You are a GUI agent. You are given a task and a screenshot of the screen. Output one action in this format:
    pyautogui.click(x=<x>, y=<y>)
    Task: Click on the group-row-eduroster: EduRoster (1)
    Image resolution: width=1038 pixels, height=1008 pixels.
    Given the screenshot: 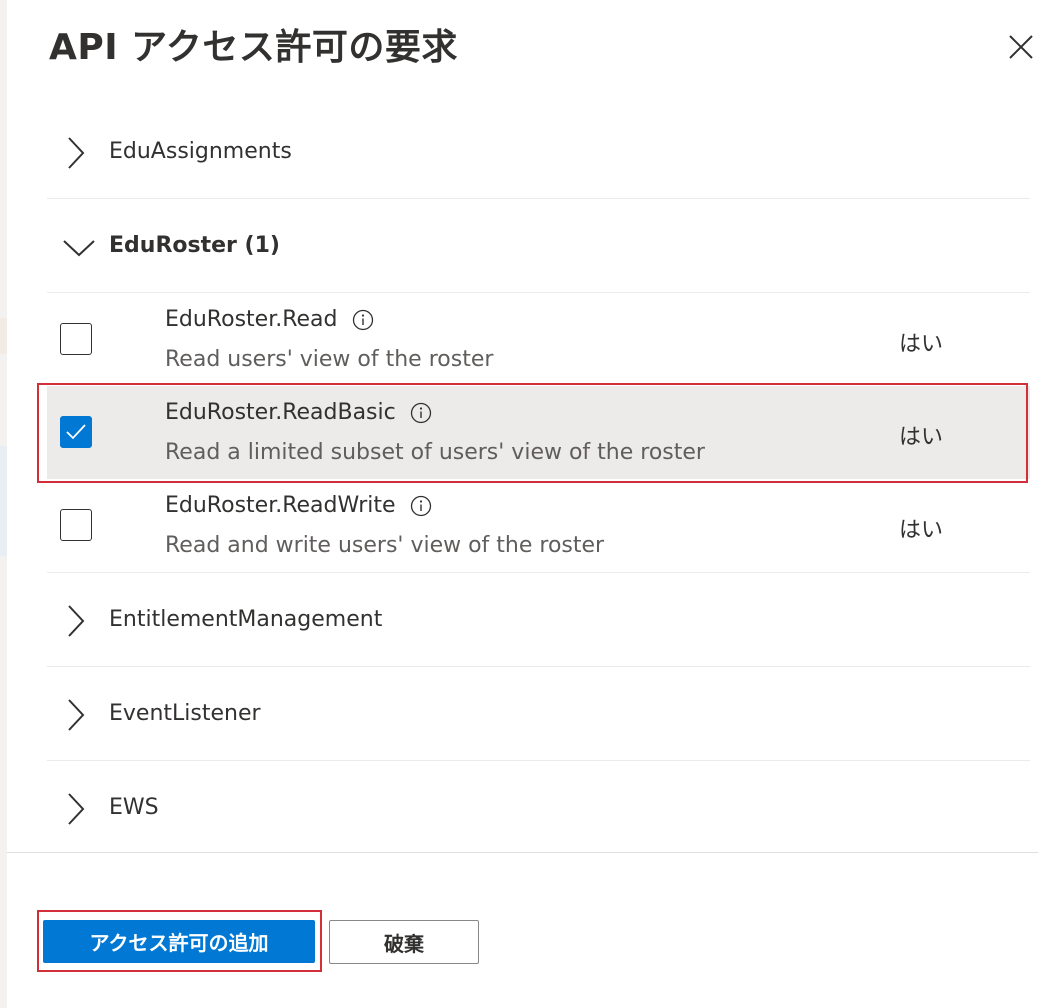 What is the action you would take?
    pyautogui.click(x=538, y=246)
    